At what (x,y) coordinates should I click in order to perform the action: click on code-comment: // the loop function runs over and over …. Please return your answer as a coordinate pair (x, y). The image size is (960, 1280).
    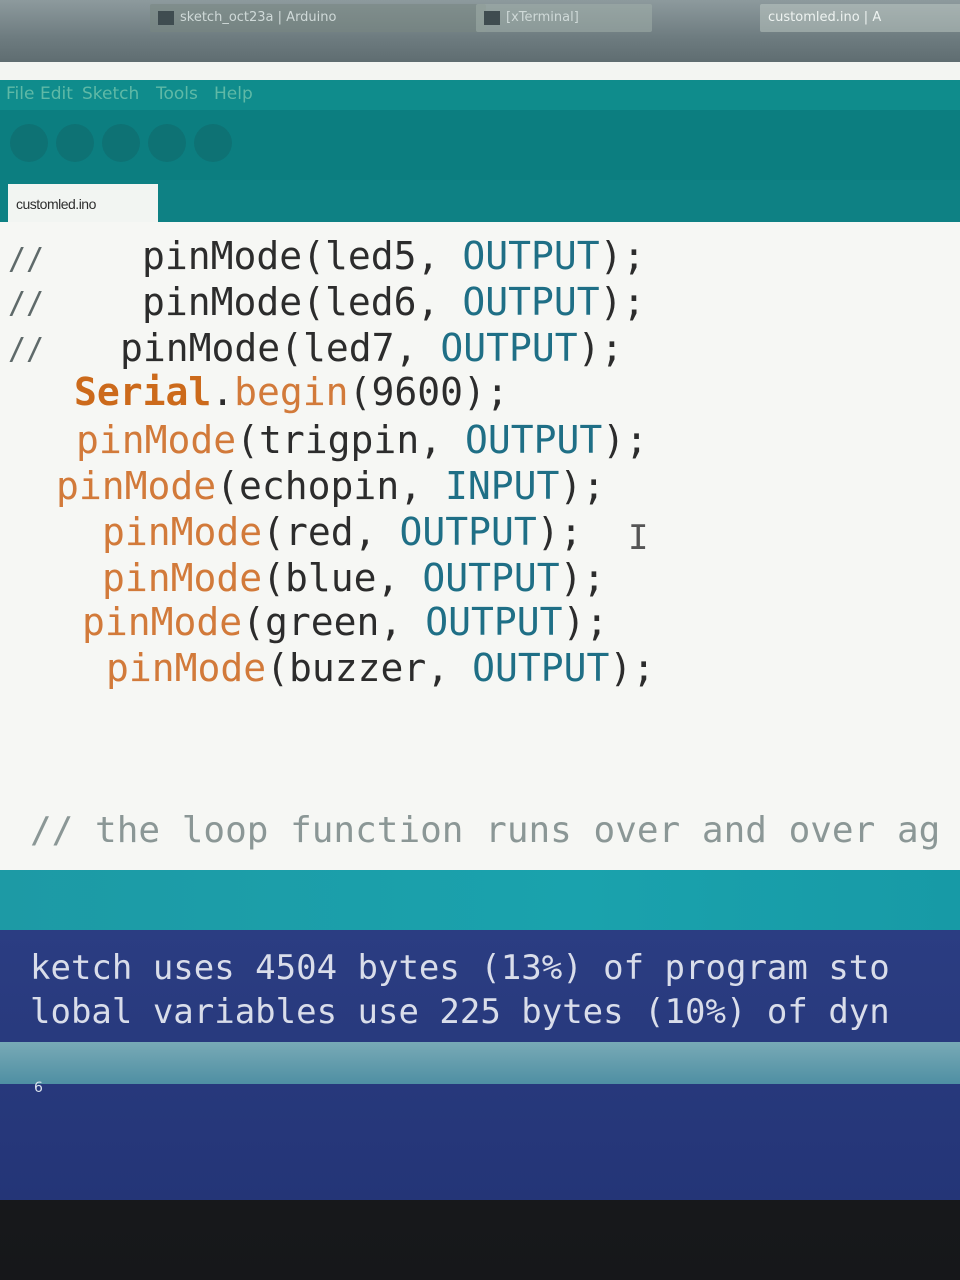
    Looking at the image, I should click on (485, 830).